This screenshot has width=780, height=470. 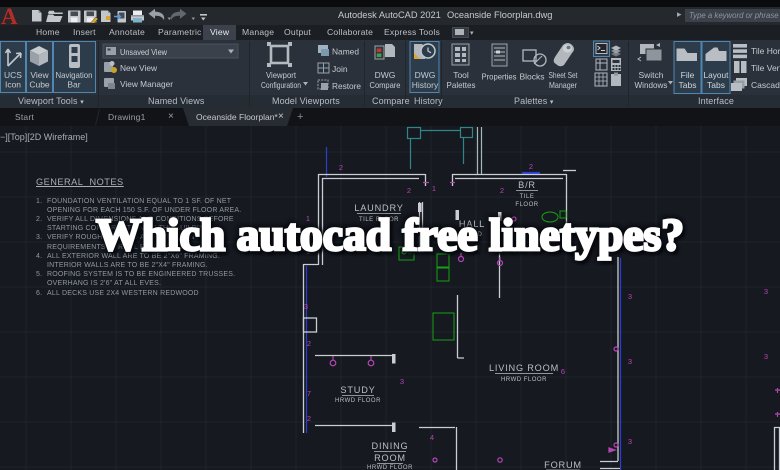 I want to click on svg-text: Configuration, so click(x=281, y=85).